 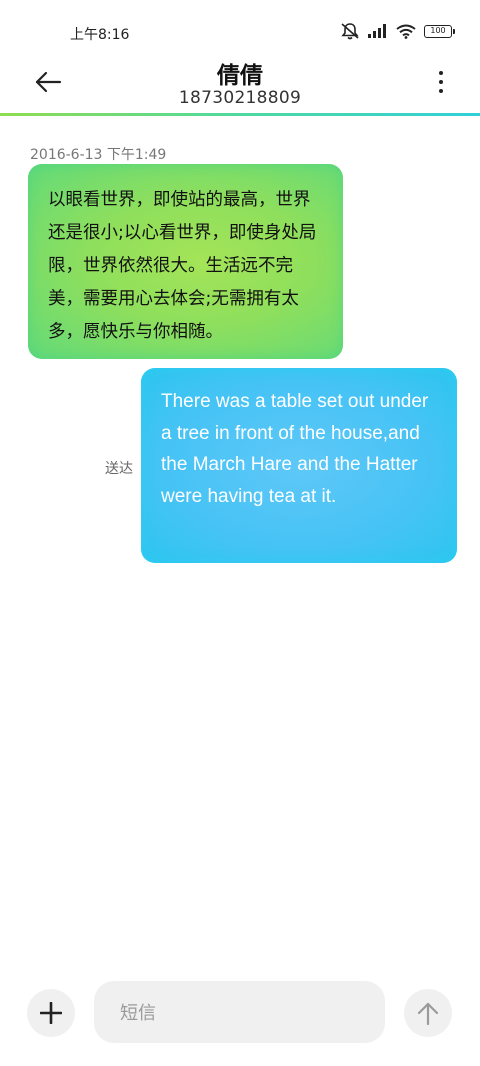 I want to click on status-icons: 100, so click(x=397, y=31).